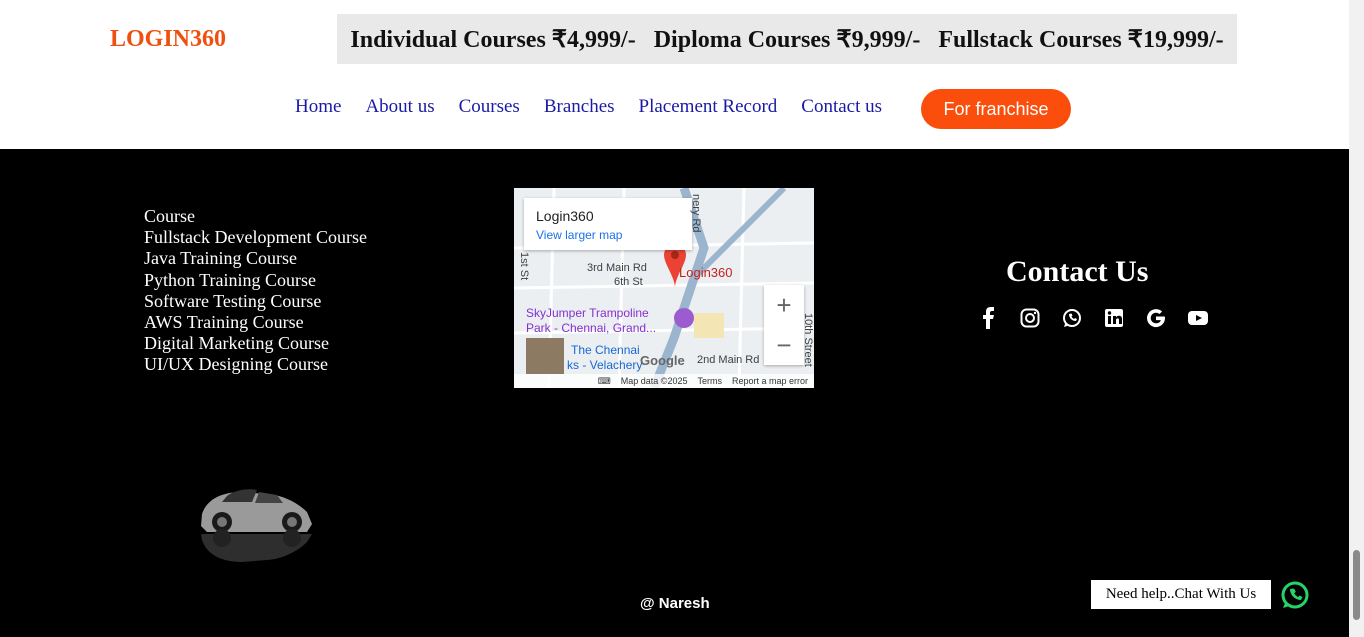 The width and height of the screenshot is (1364, 637). Describe the element at coordinates (255, 364) in the screenshot. I see `course-link: UI/UX Designing Course` at that location.